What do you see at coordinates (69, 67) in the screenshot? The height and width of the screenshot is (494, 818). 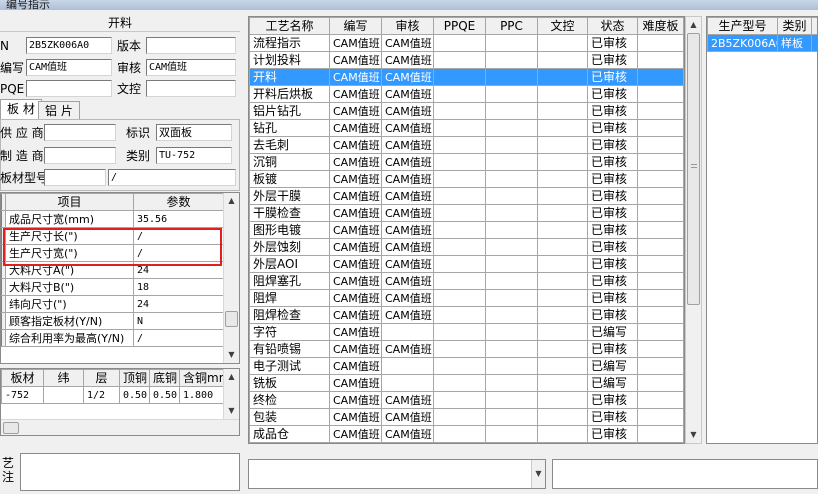 I see `writer-field: CAM值班` at bounding box center [69, 67].